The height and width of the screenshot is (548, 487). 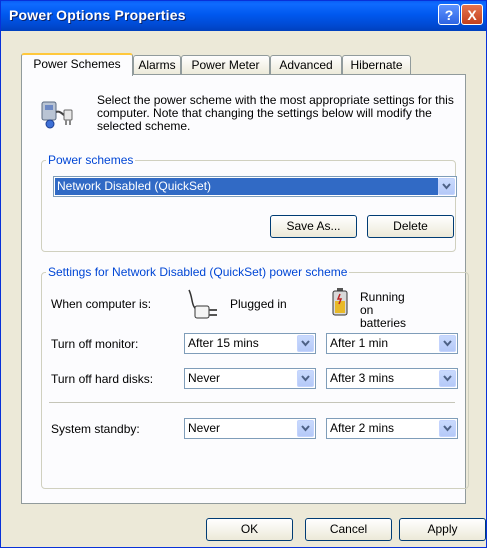 I want to click on tab-advanced: Advanced, so click(x=306, y=65).